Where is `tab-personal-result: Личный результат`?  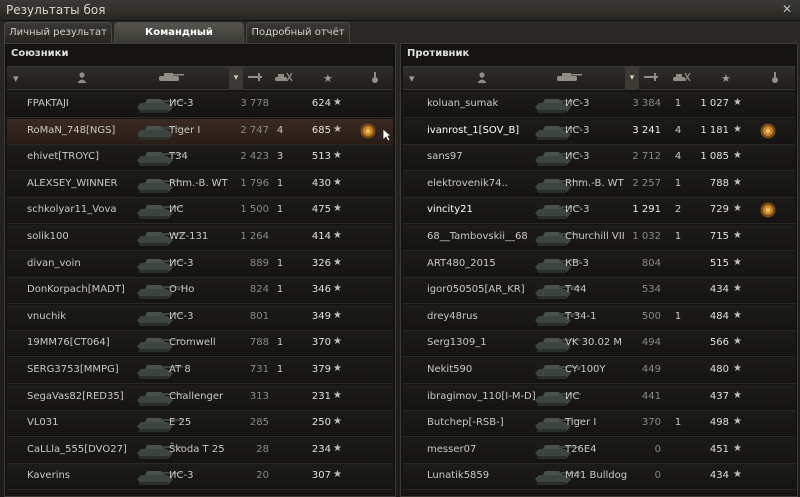 tab-personal-result: Личный результат is located at coordinates (58, 32).